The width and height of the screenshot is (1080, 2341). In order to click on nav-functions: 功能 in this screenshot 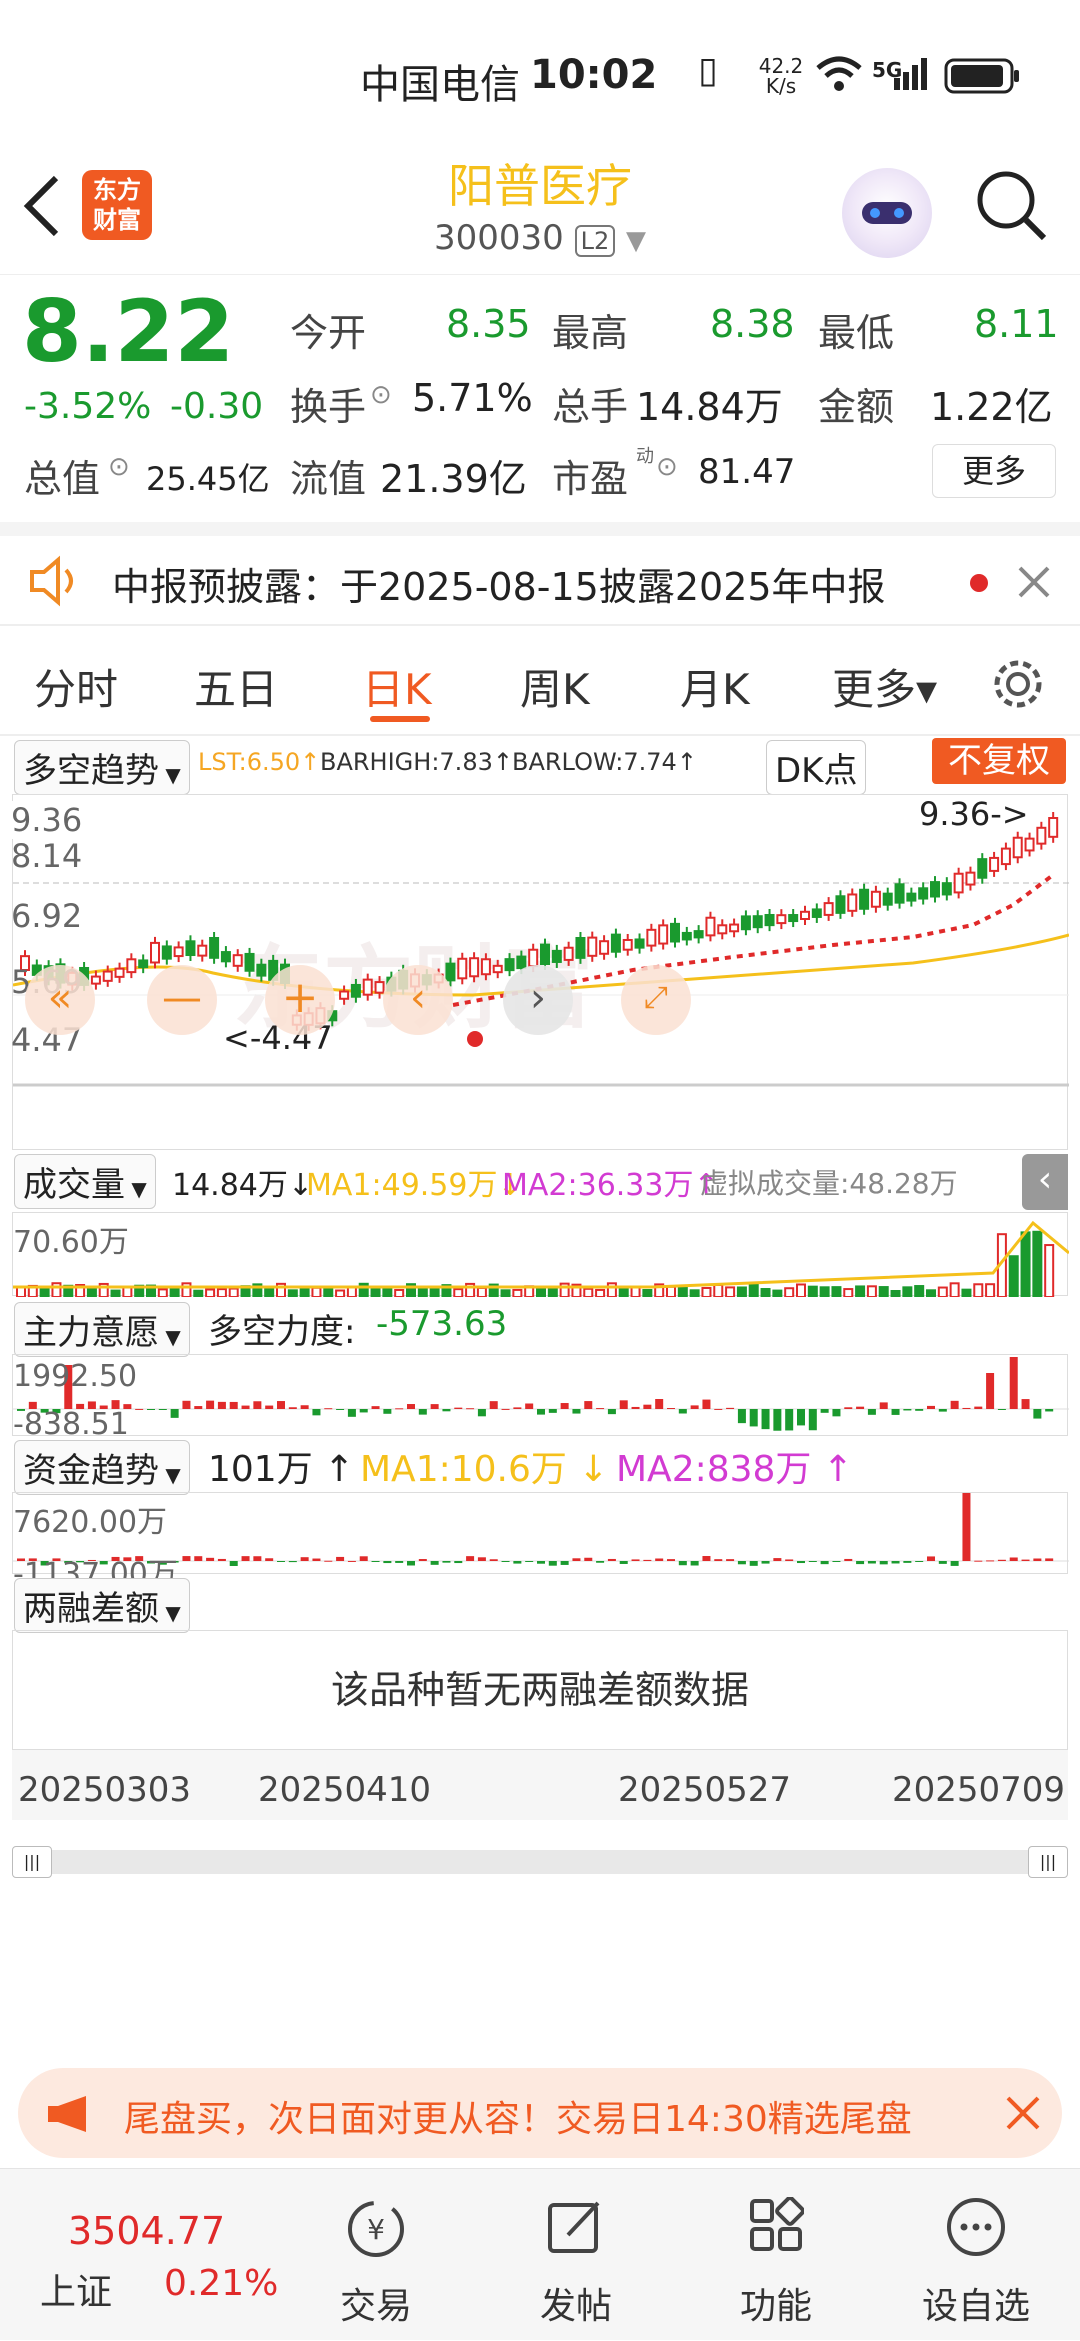, I will do `click(776, 2255)`.